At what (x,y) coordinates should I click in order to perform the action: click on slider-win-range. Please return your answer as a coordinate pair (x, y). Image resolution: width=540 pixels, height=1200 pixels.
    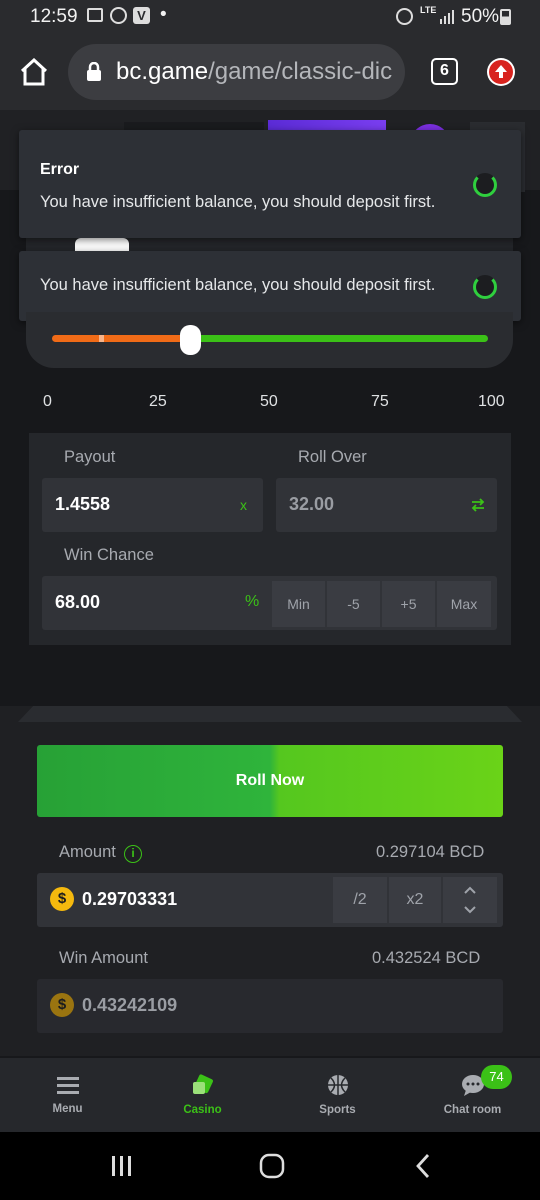
    Looking at the image, I should click on (339, 338).